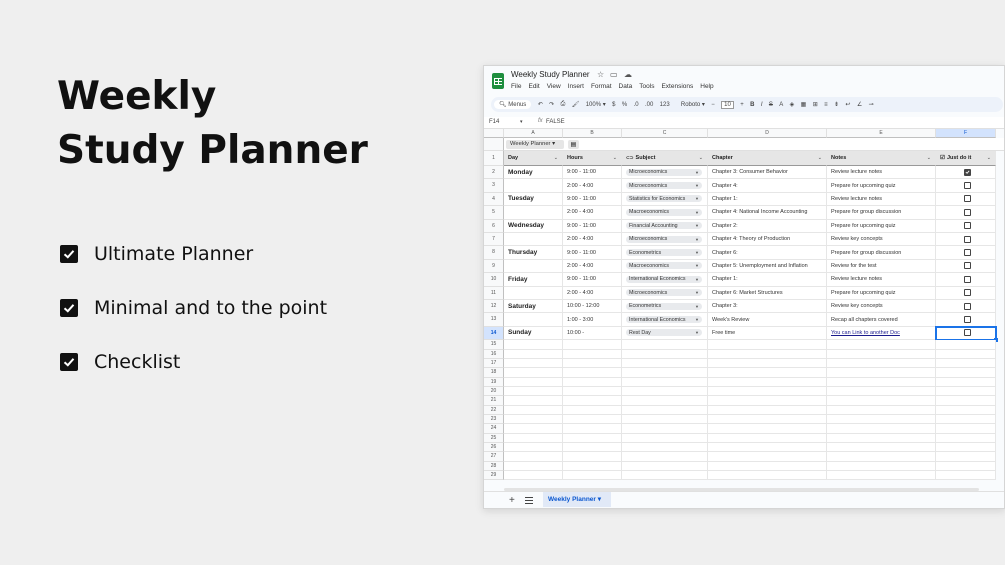  What do you see at coordinates (555, 122) in the screenshot?
I see `formula-input: FALSE` at bounding box center [555, 122].